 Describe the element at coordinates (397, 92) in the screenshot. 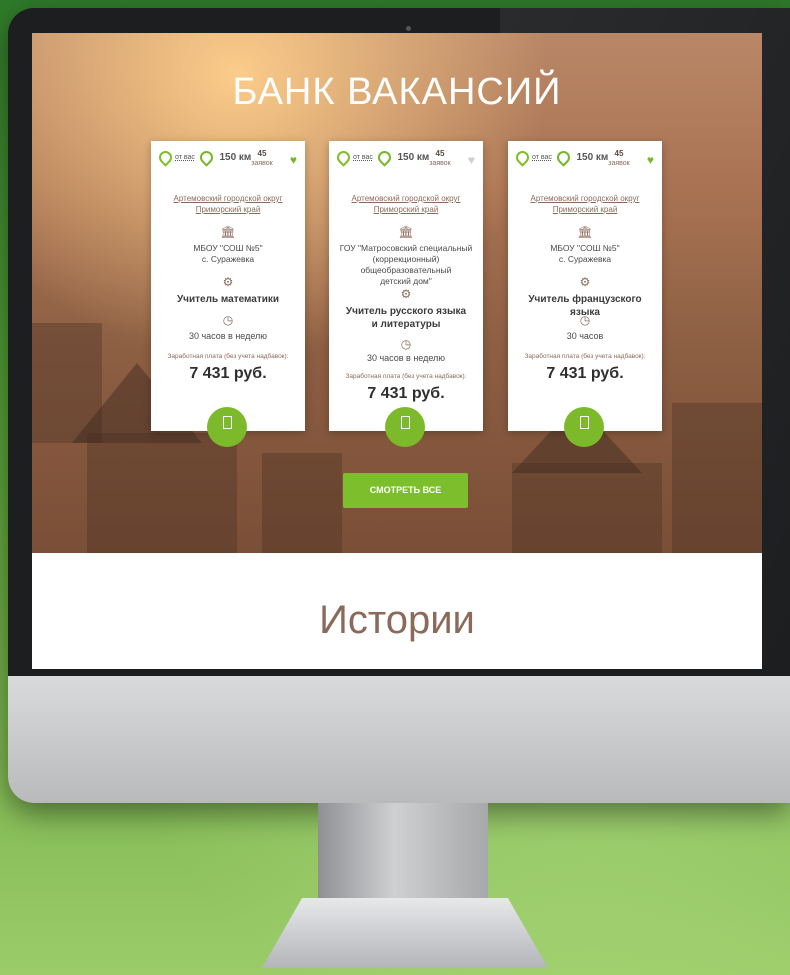

I see `page-title: БАНК ВАКАНСИЙ` at that location.